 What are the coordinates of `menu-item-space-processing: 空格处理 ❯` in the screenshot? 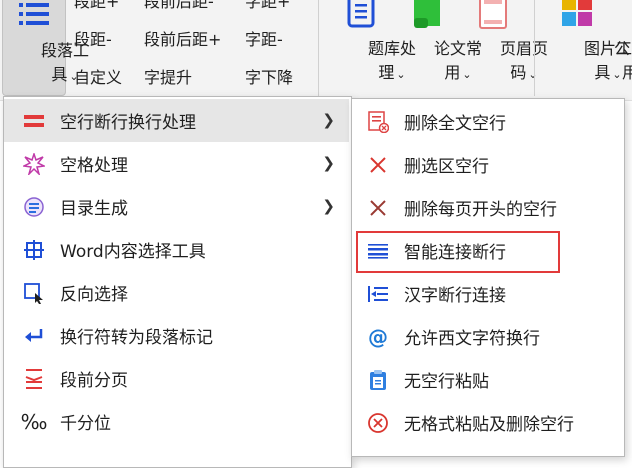 It's located at (176, 163).